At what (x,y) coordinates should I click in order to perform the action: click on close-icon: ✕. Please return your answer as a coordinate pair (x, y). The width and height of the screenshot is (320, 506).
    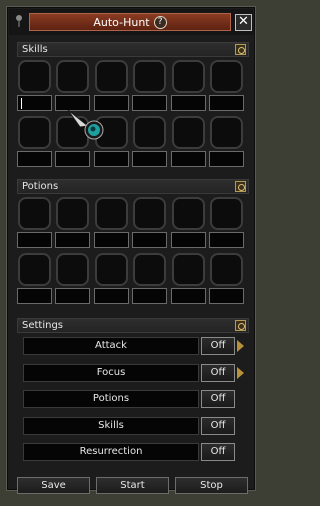
    Looking at the image, I should click on (243, 22).